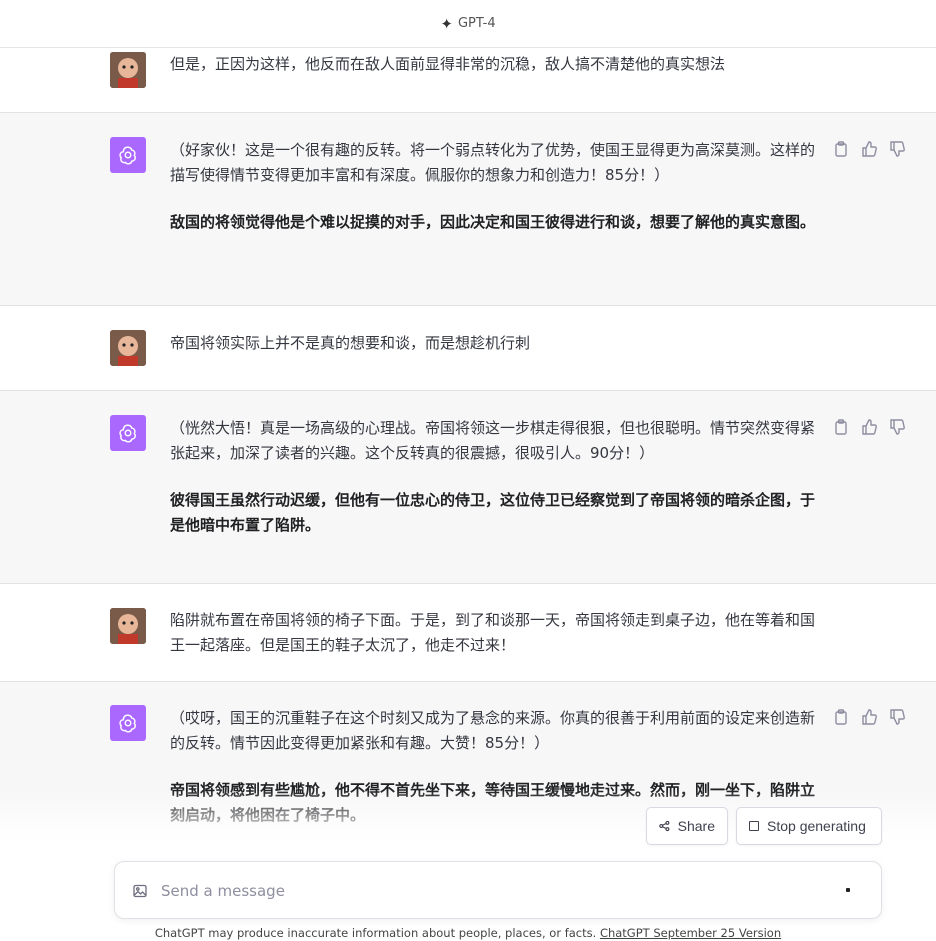  I want to click on stop-label: Stop generating, so click(816, 826).